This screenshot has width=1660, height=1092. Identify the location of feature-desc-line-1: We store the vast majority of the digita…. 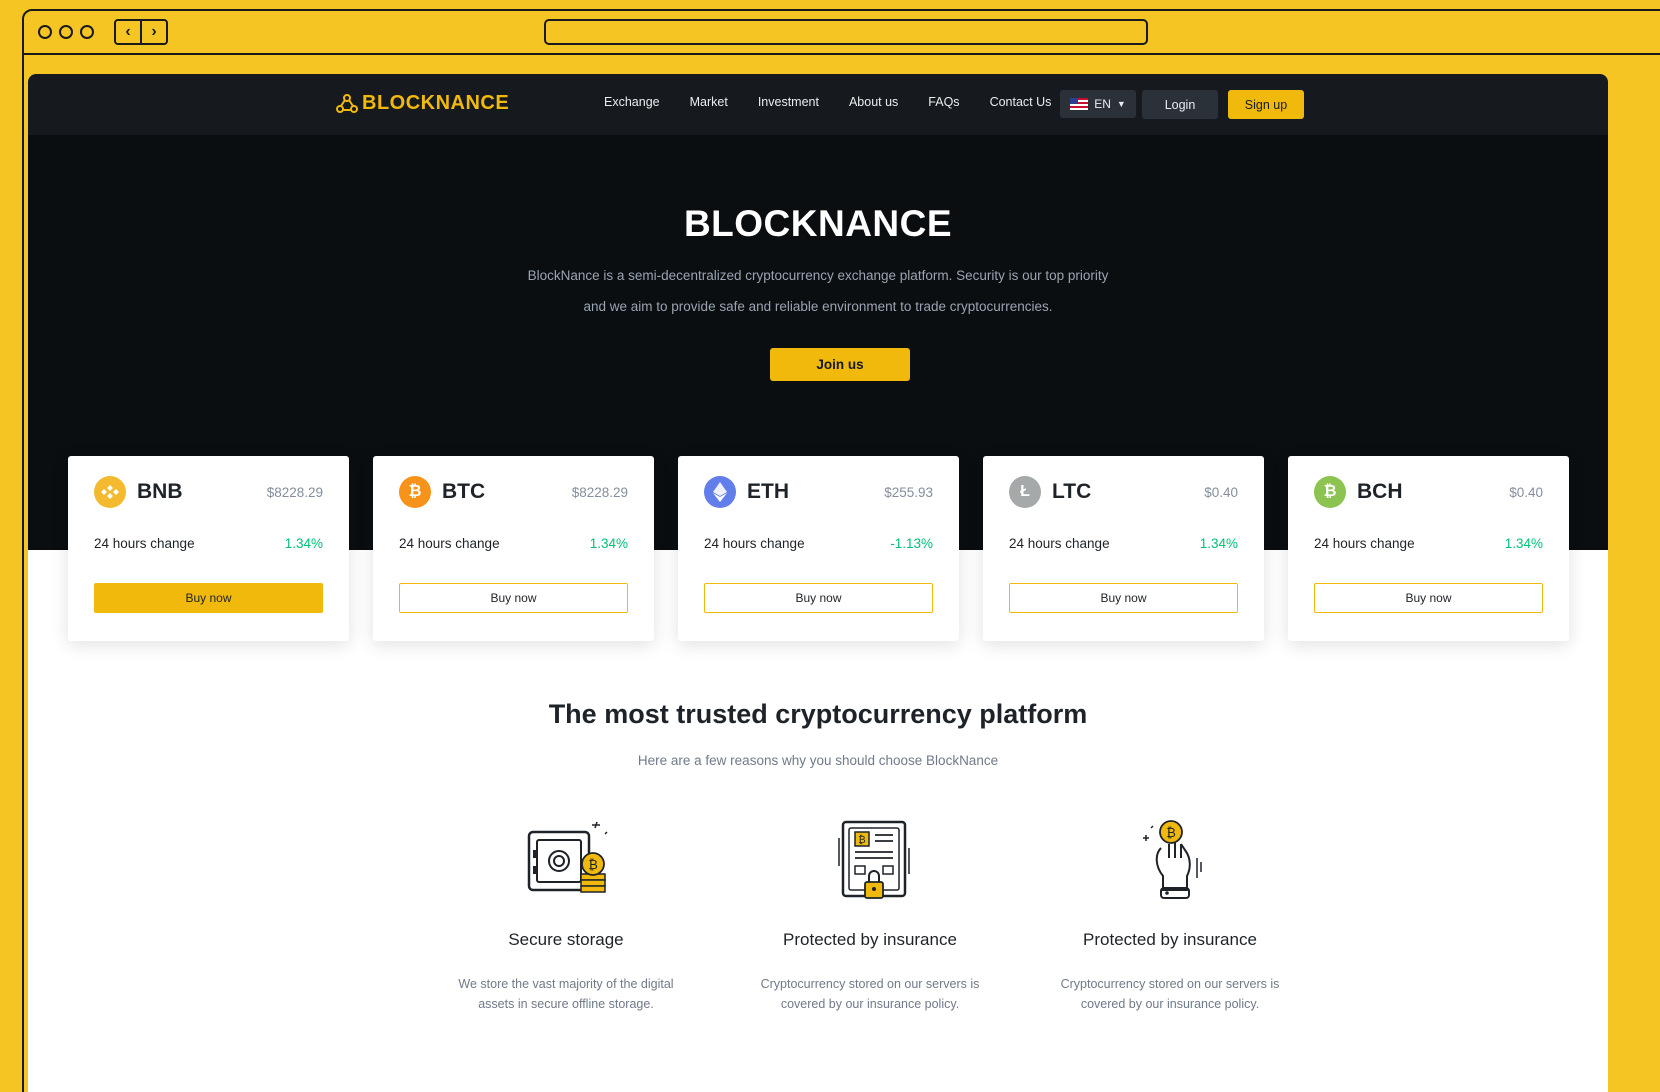
(566, 984).